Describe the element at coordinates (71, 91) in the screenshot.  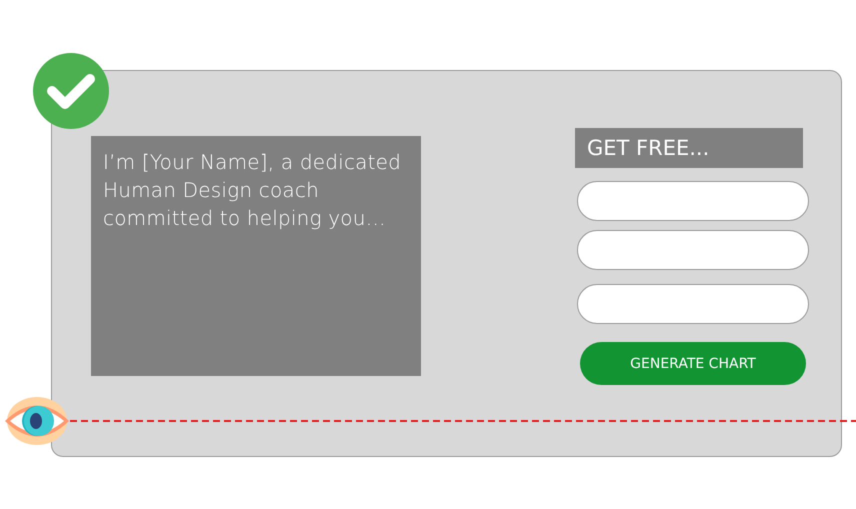
I see `check-icon` at that location.